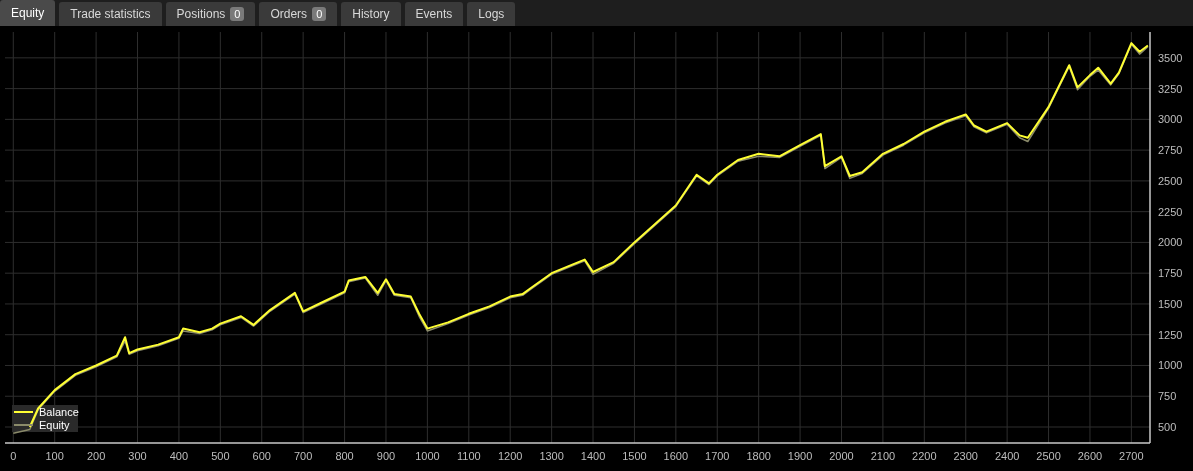 Image resolution: width=1193 pixels, height=471 pixels. Describe the element at coordinates (1007, 456) in the screenshot. I see `axis-tick-label: 2400` at that location.